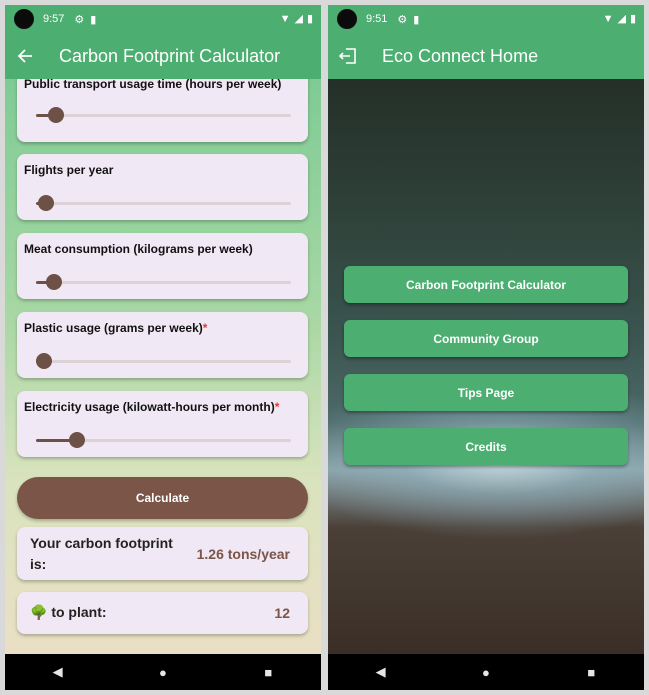 The image size is (649, 695). What do you see at coordinates (162, 613) in the screenshot?
I see `trees-result-card: 🌳 to plant: 12` at bounding box center [162, 613].